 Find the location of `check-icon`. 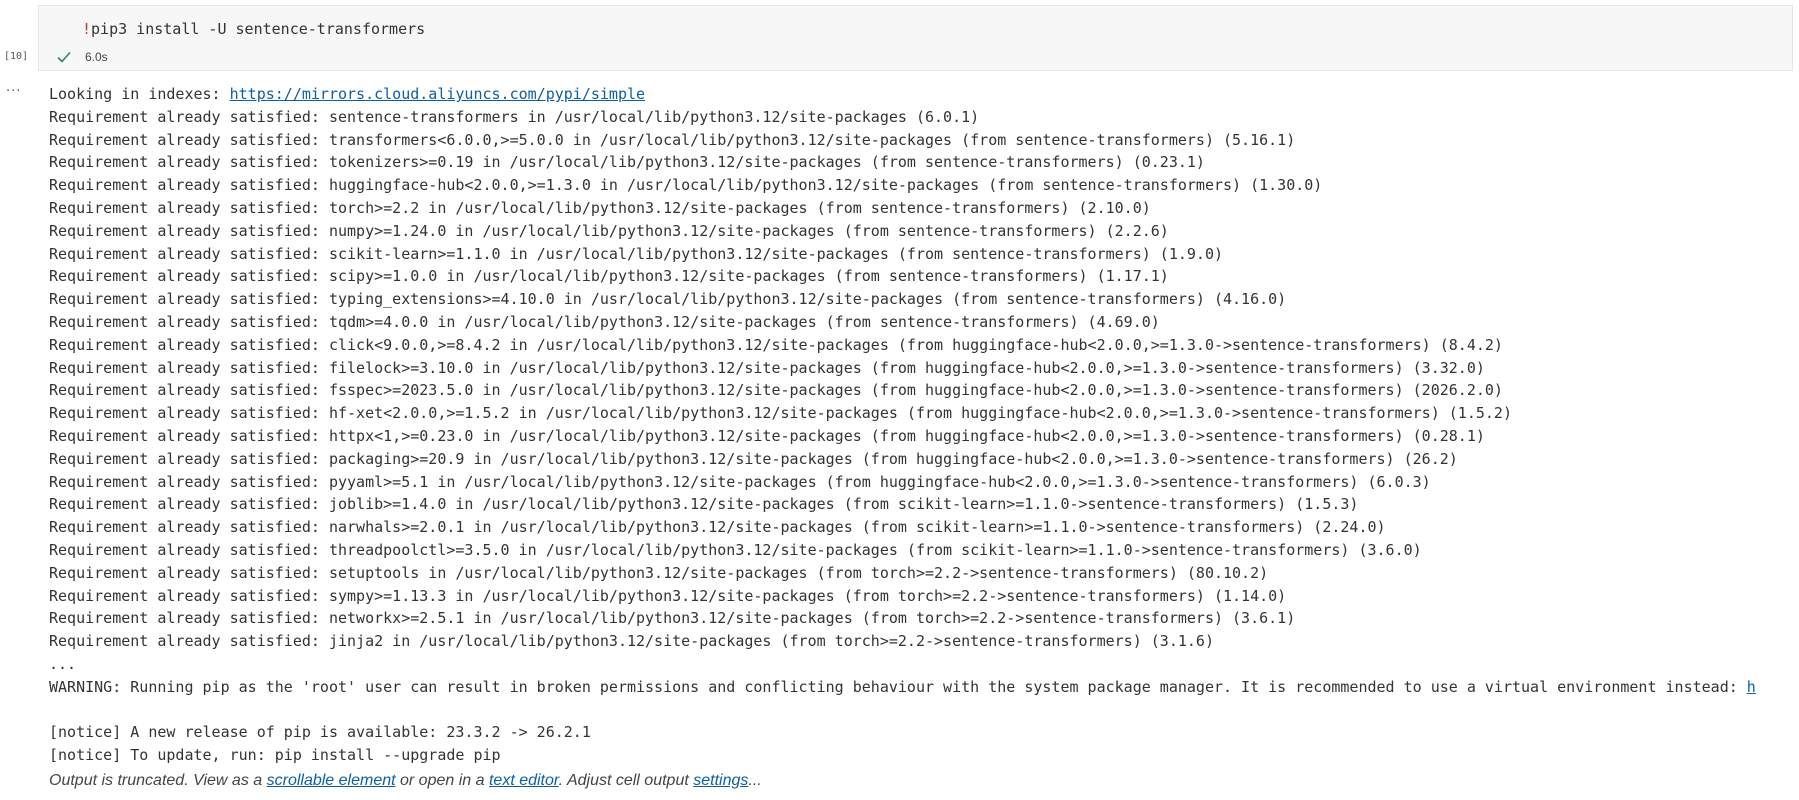

check-icon is located at coordinates (64, 57).